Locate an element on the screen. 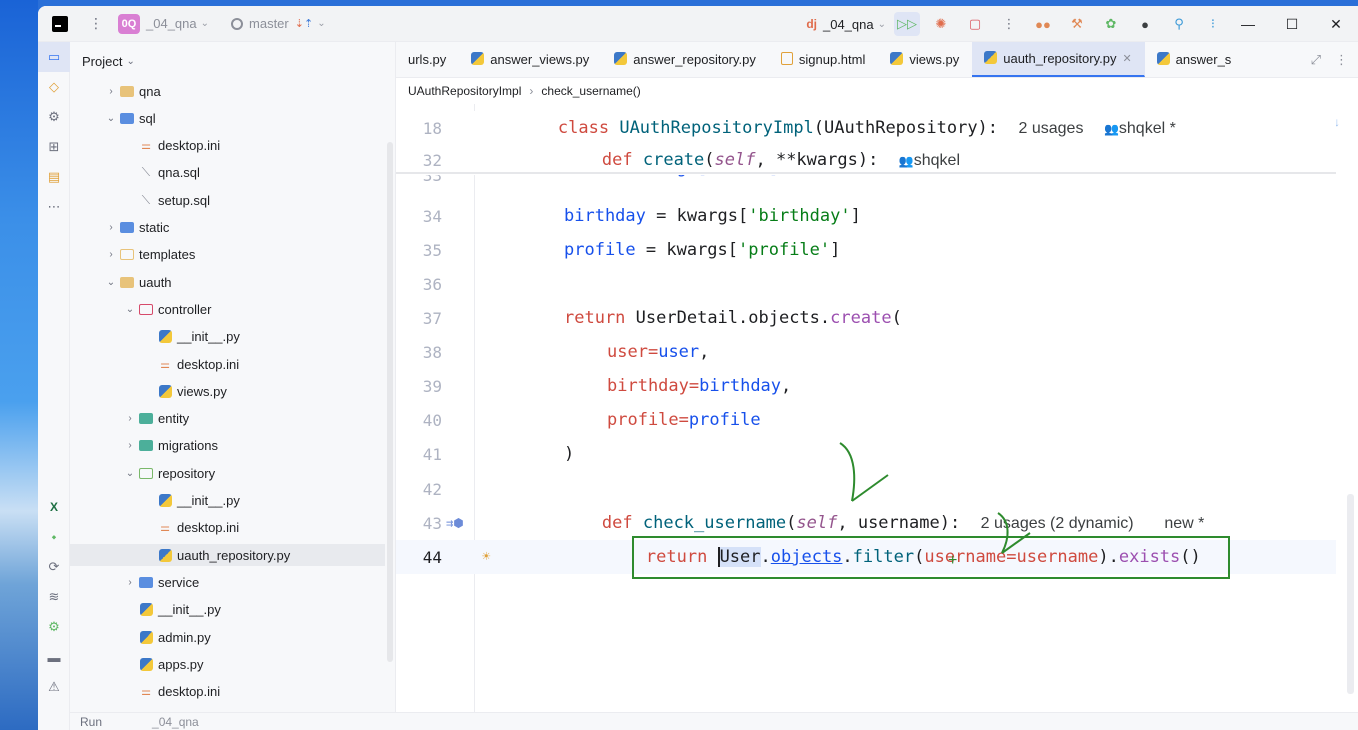 The image size is (1358, 730). bracket: ( is located at coordinates (896, 318).